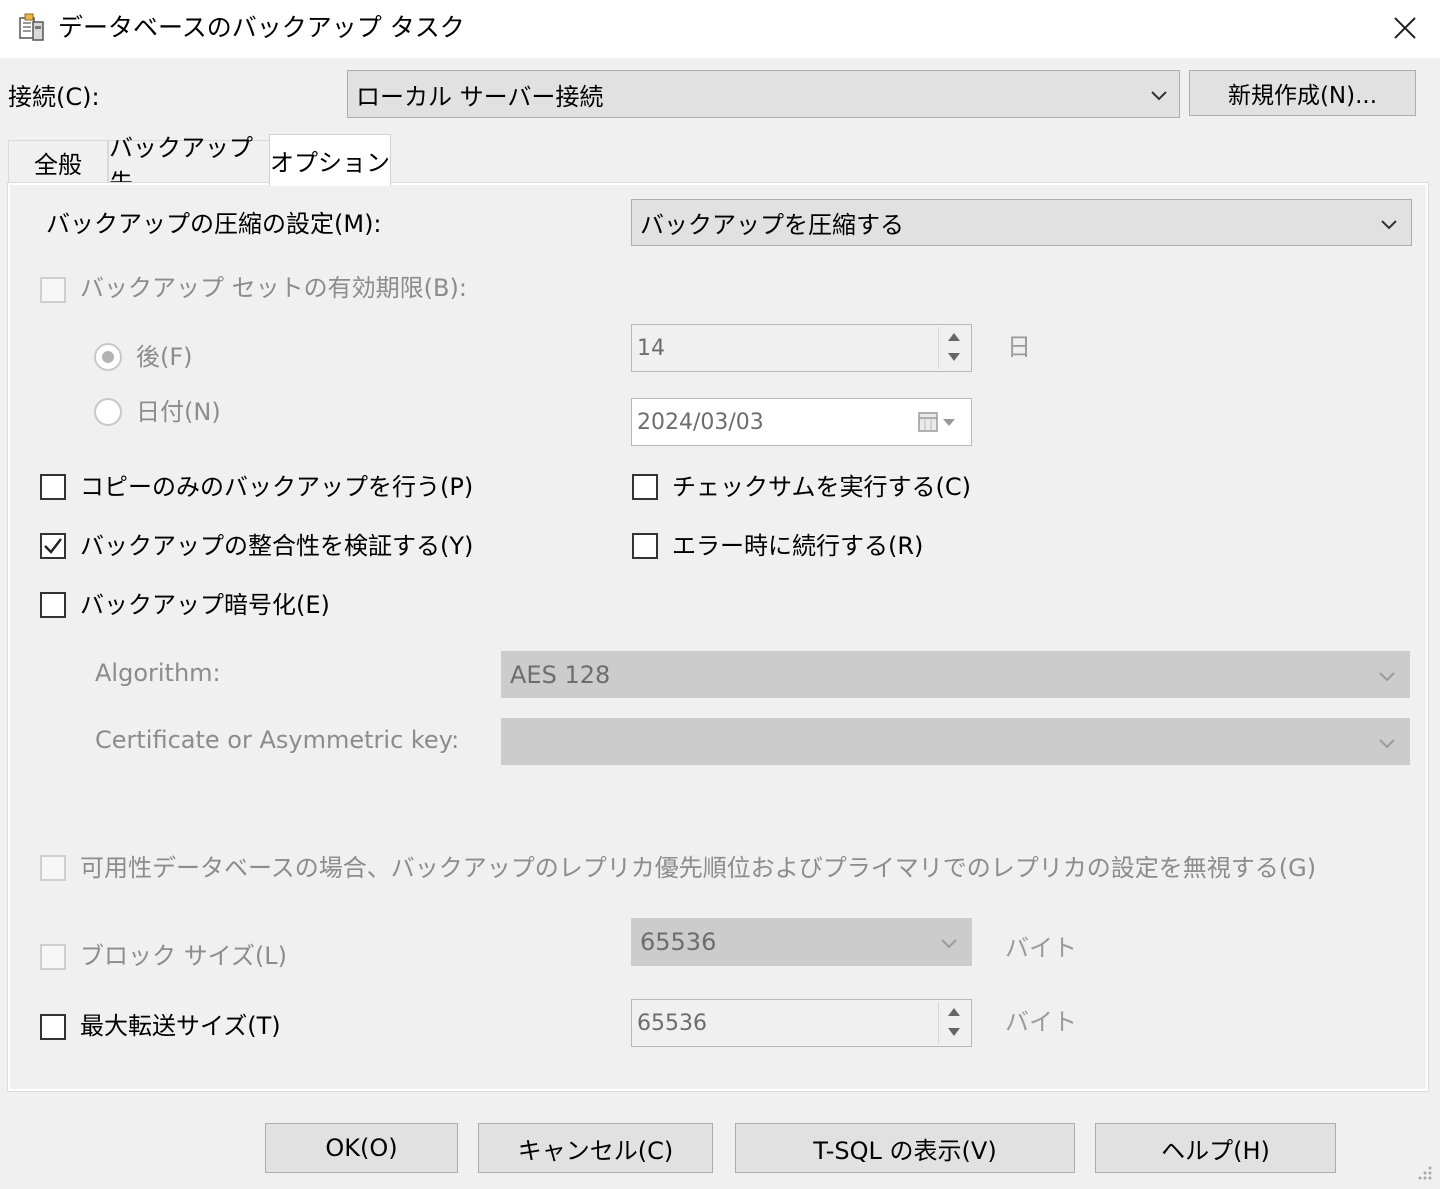 The height and width of the screenshot is (1189, 1440). Describe the element at coordinates (763, 94) in the screenshot. I see `connection-select: ローカル サーバー接続` at that location.